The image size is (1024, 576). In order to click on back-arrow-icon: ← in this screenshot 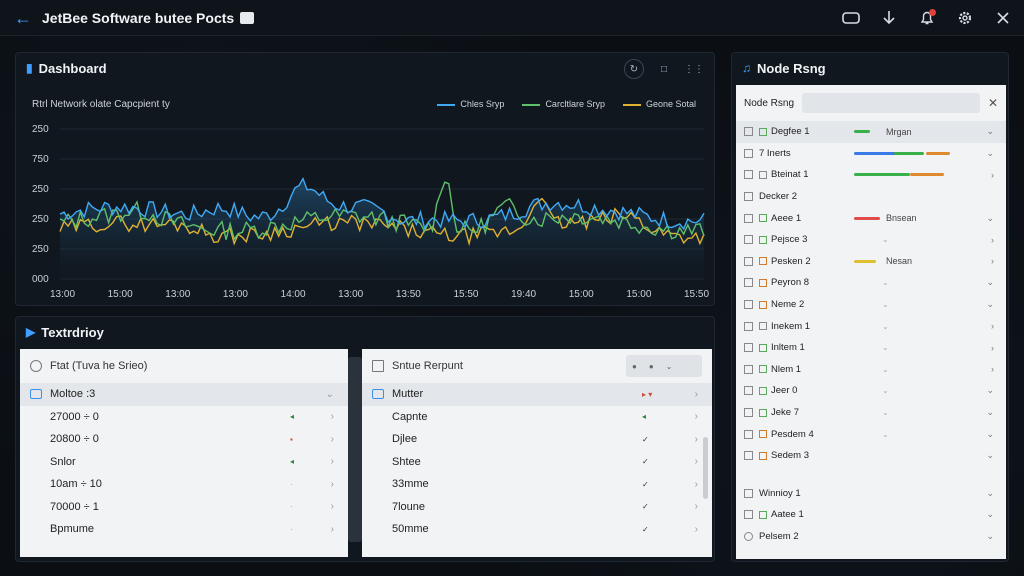, I will do `click(23, 18)`.